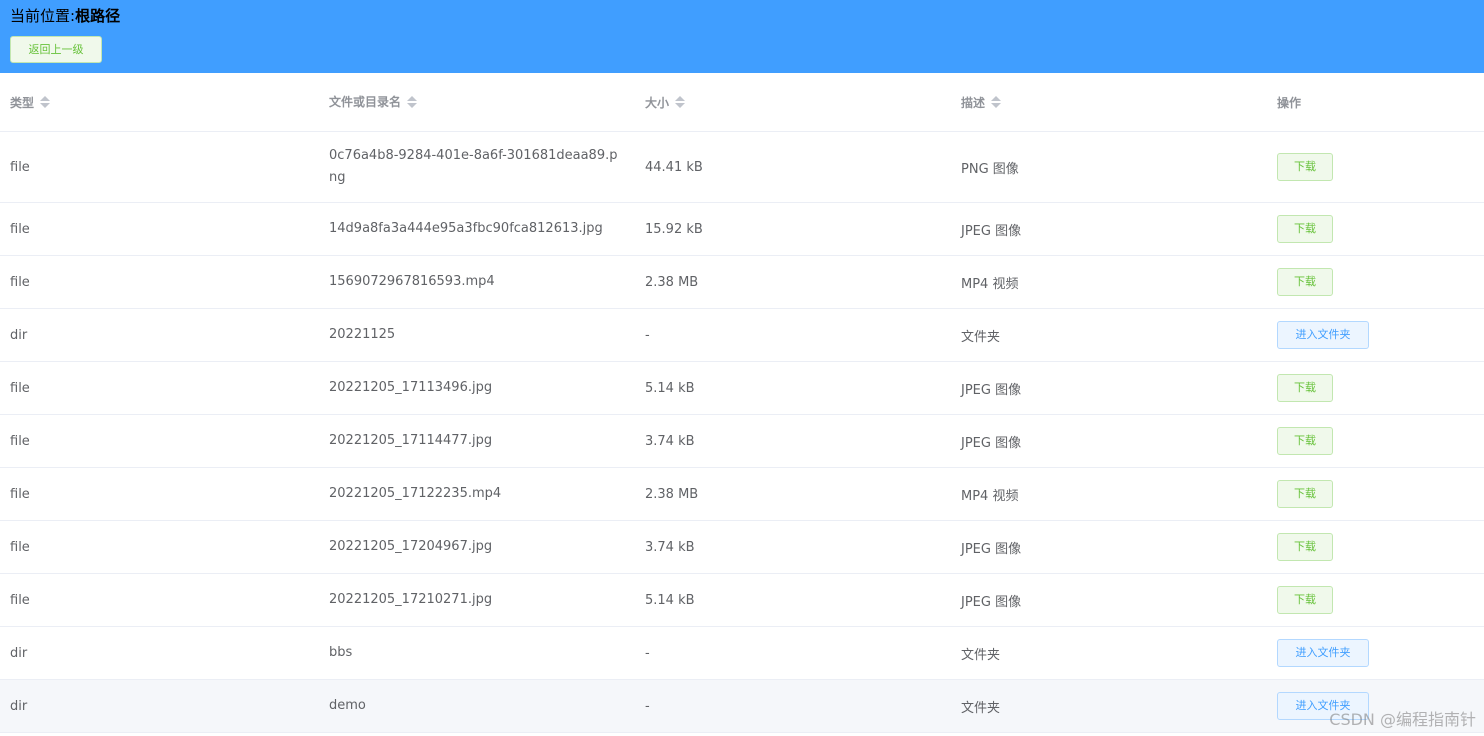 This screenshot has height=736, width=1484. I want to click on cell-size: 15.92 kB, so click(674, 229).